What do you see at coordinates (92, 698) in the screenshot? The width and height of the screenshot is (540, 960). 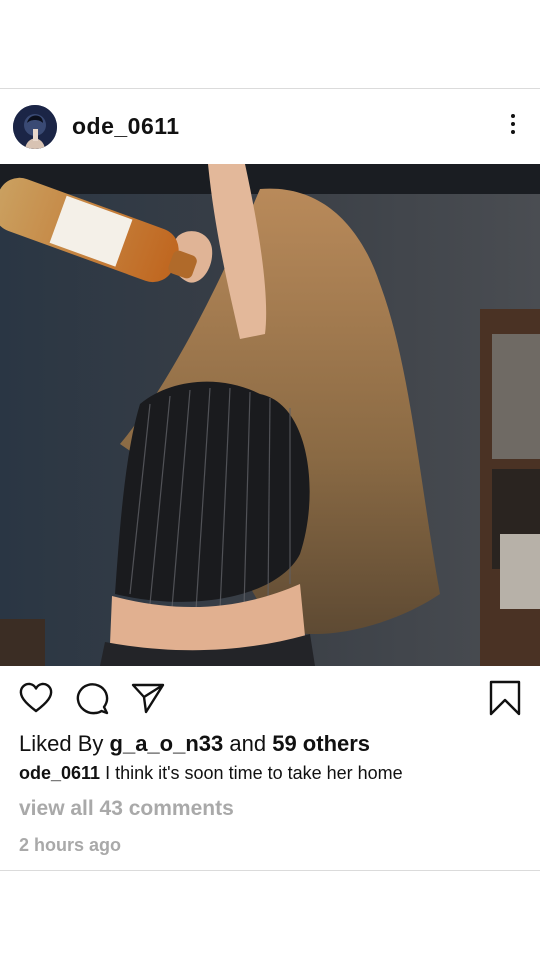 I see `comment-icon` at bounding box center [92, 698].